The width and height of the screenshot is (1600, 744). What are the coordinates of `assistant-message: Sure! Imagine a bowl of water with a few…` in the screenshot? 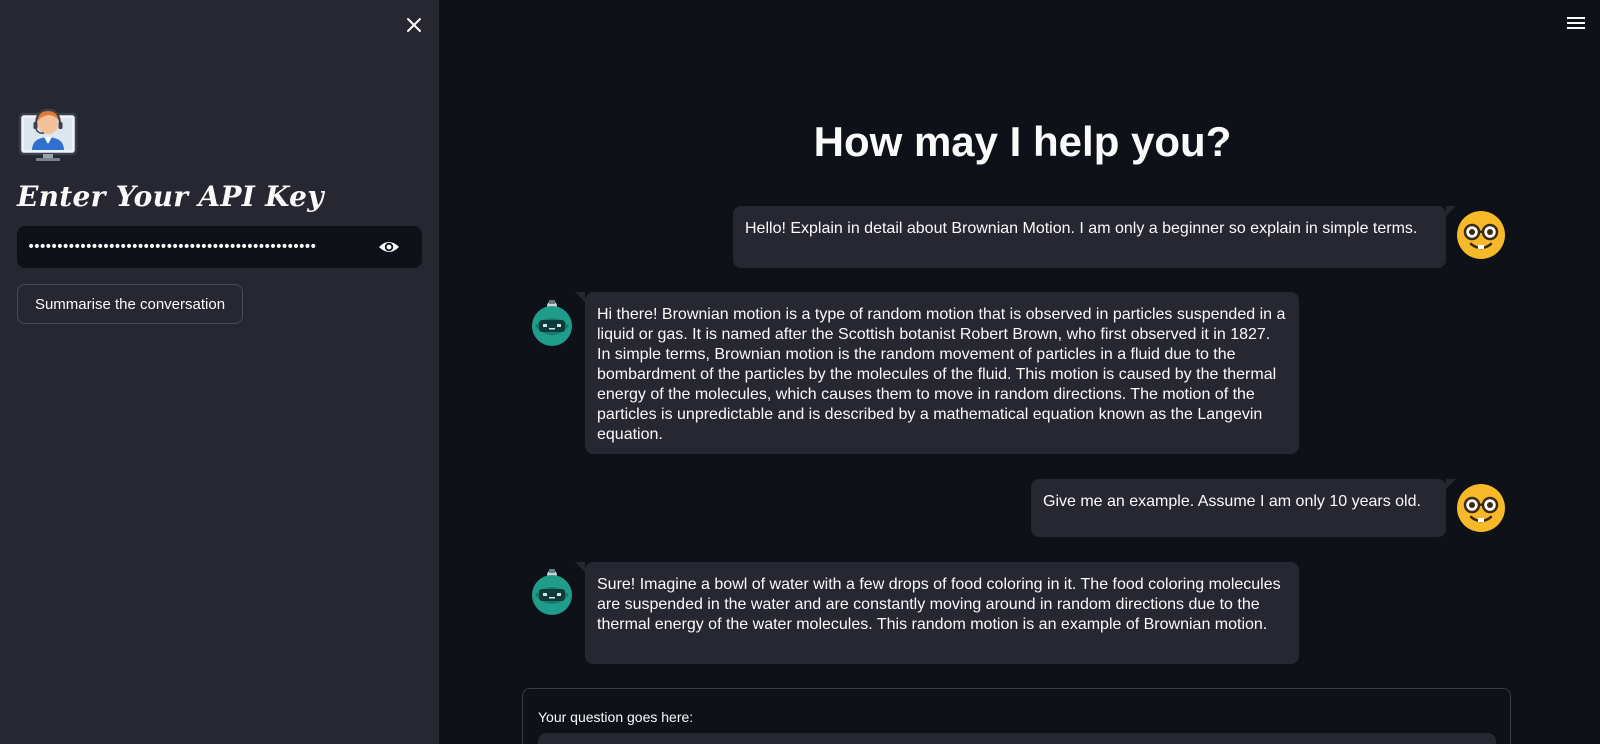 It's located at (937, 613).